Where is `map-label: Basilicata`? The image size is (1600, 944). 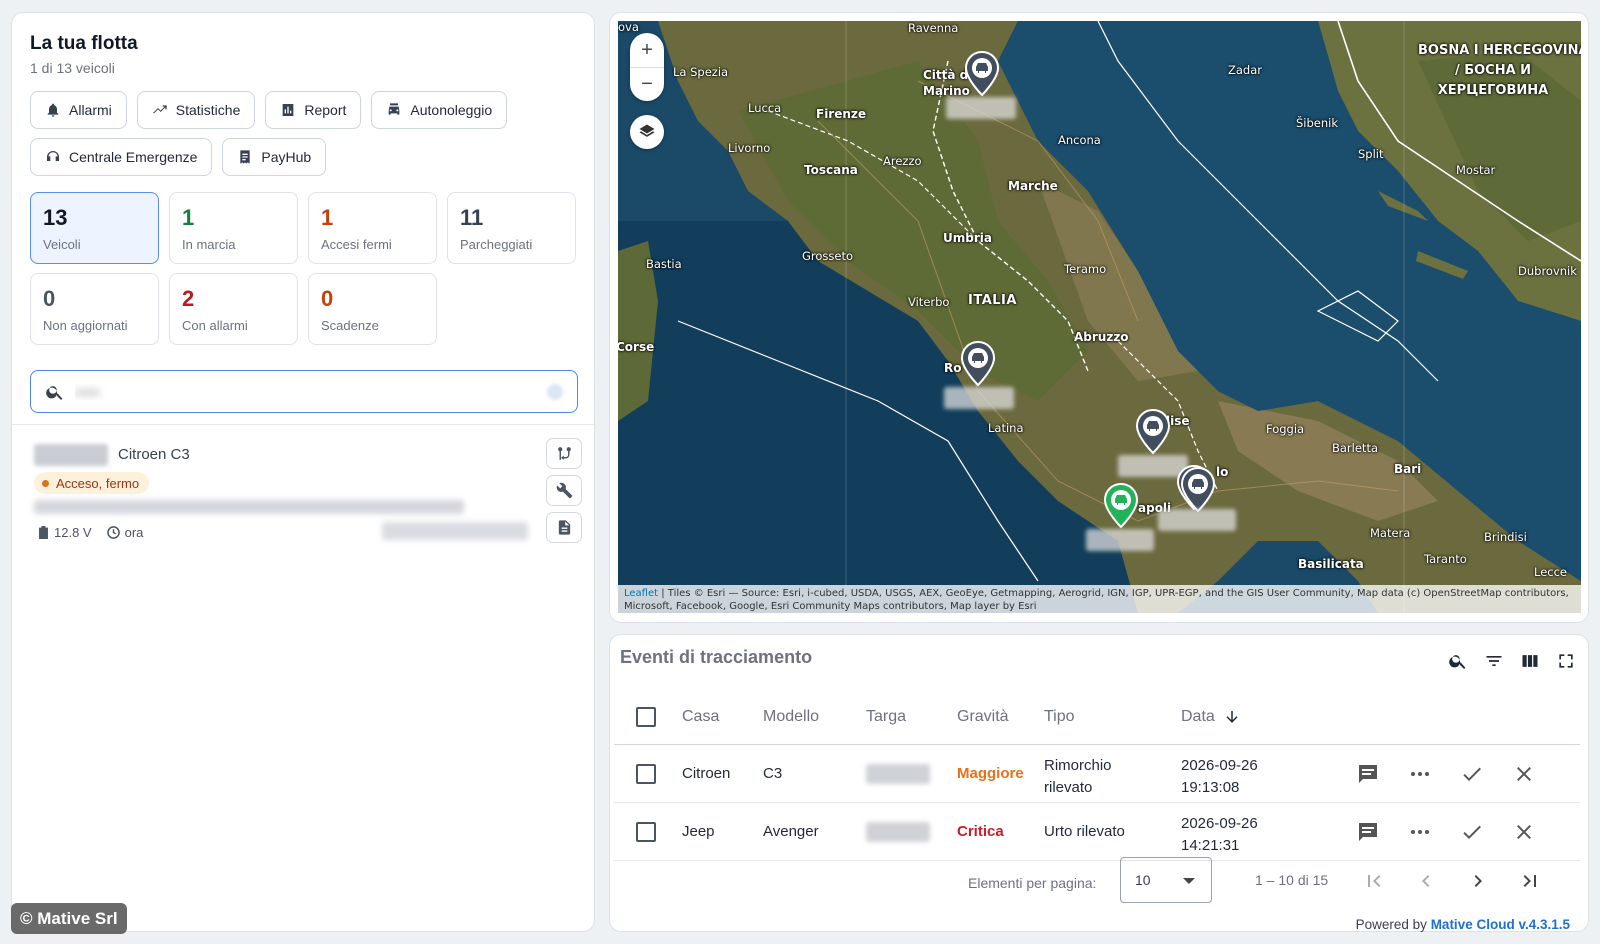
map-label: Basilicata is located at coordinates (1331, 564).